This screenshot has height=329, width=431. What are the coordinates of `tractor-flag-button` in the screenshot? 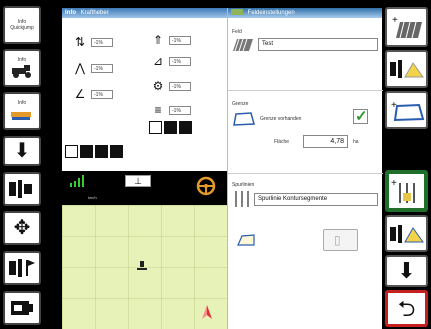 It's located at (22, 268).